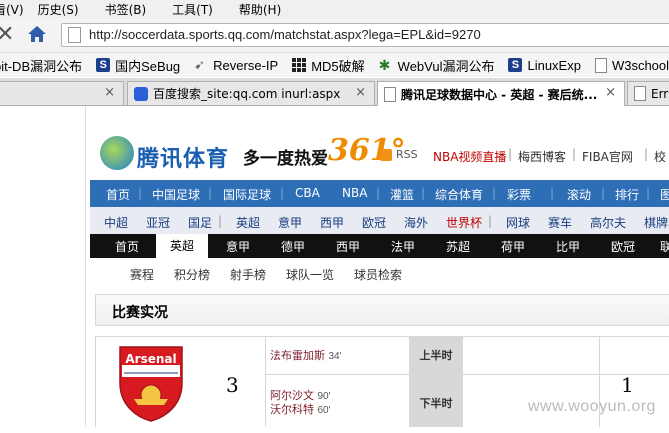  What do you see at coordinates (519, 194) in the screenshot?
I see `main-nav-item: 彩票` at bounding box center [519, 194].